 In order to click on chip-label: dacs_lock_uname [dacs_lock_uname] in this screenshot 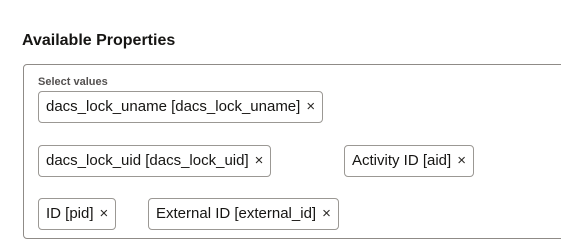, I will do `click(173, 106)`.